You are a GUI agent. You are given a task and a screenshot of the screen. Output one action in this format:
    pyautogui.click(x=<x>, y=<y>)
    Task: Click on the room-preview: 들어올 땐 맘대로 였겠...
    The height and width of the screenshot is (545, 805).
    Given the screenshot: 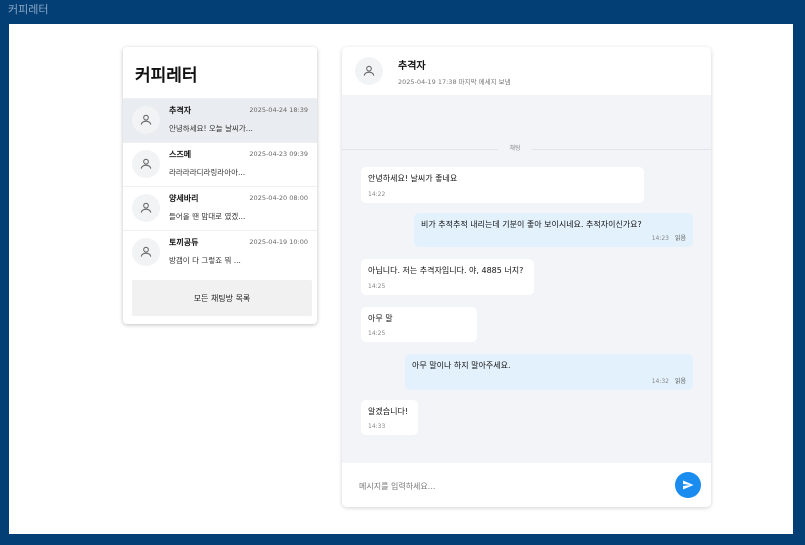 What is the action you would take?
    pyautogui.click(x=207, y=216)
    